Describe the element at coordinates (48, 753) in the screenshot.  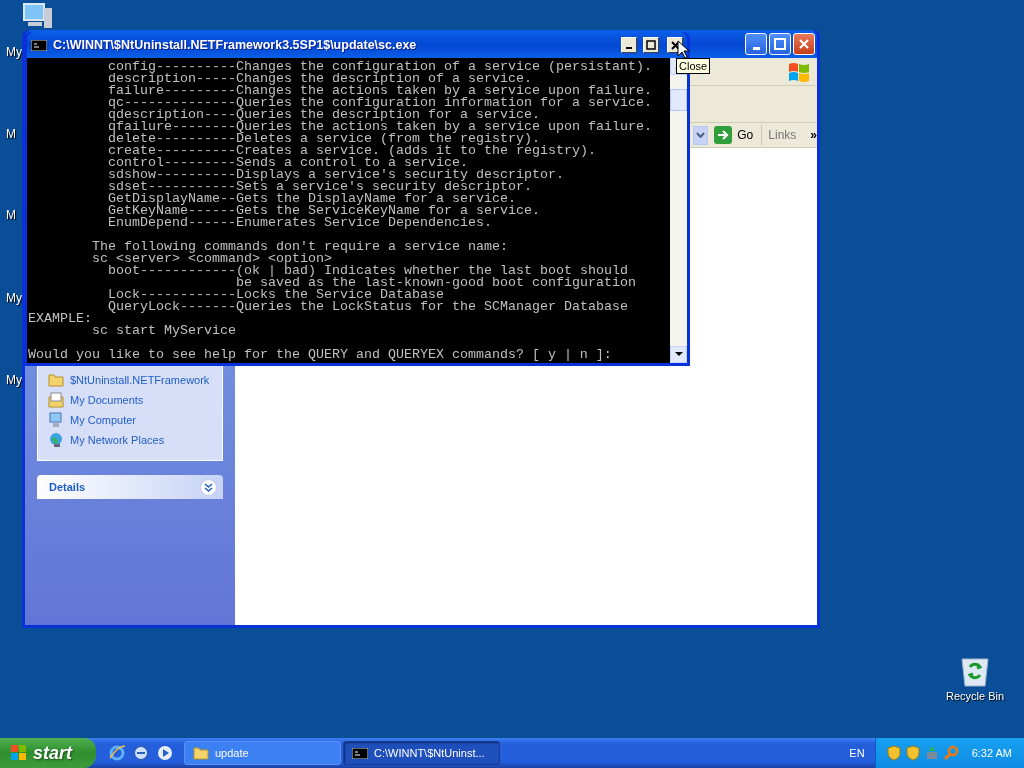
I see `start-button: start` at that location.